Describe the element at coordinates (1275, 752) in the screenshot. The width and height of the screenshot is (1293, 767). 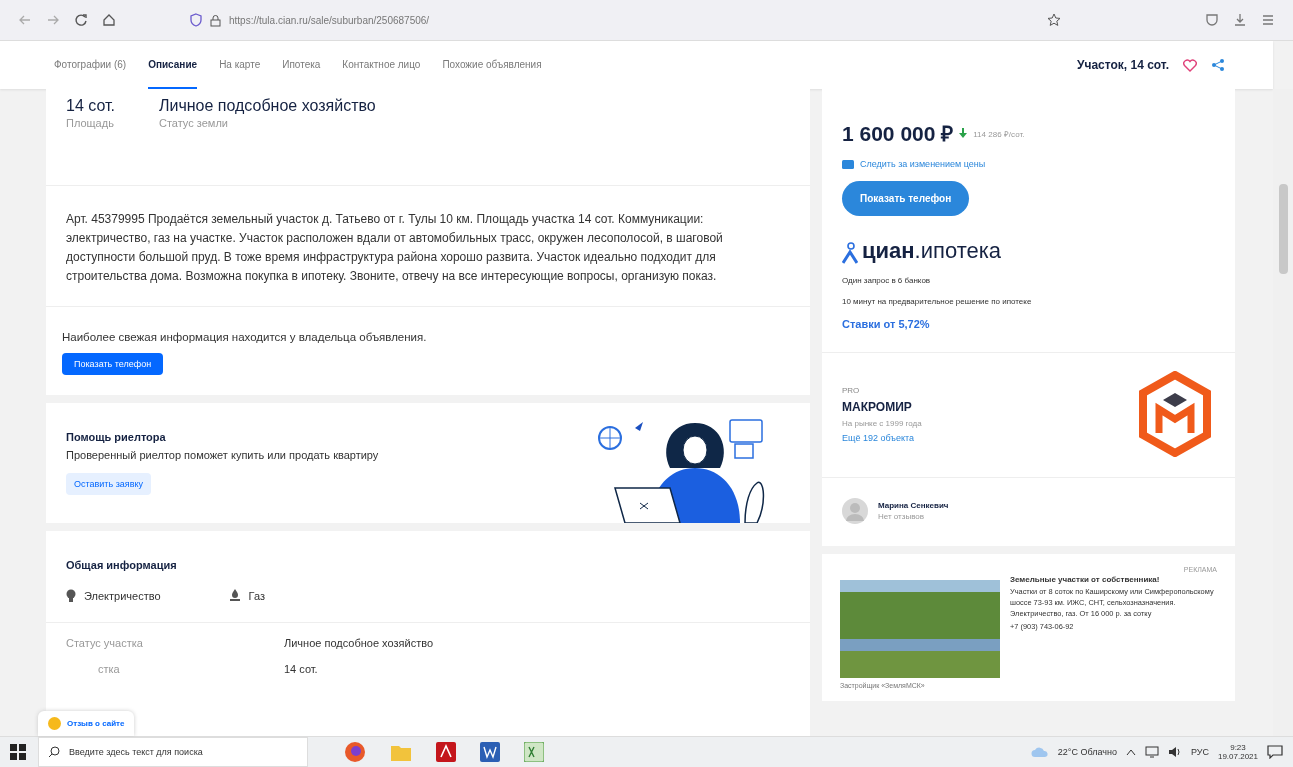
I see `notifications-icon` at that location.